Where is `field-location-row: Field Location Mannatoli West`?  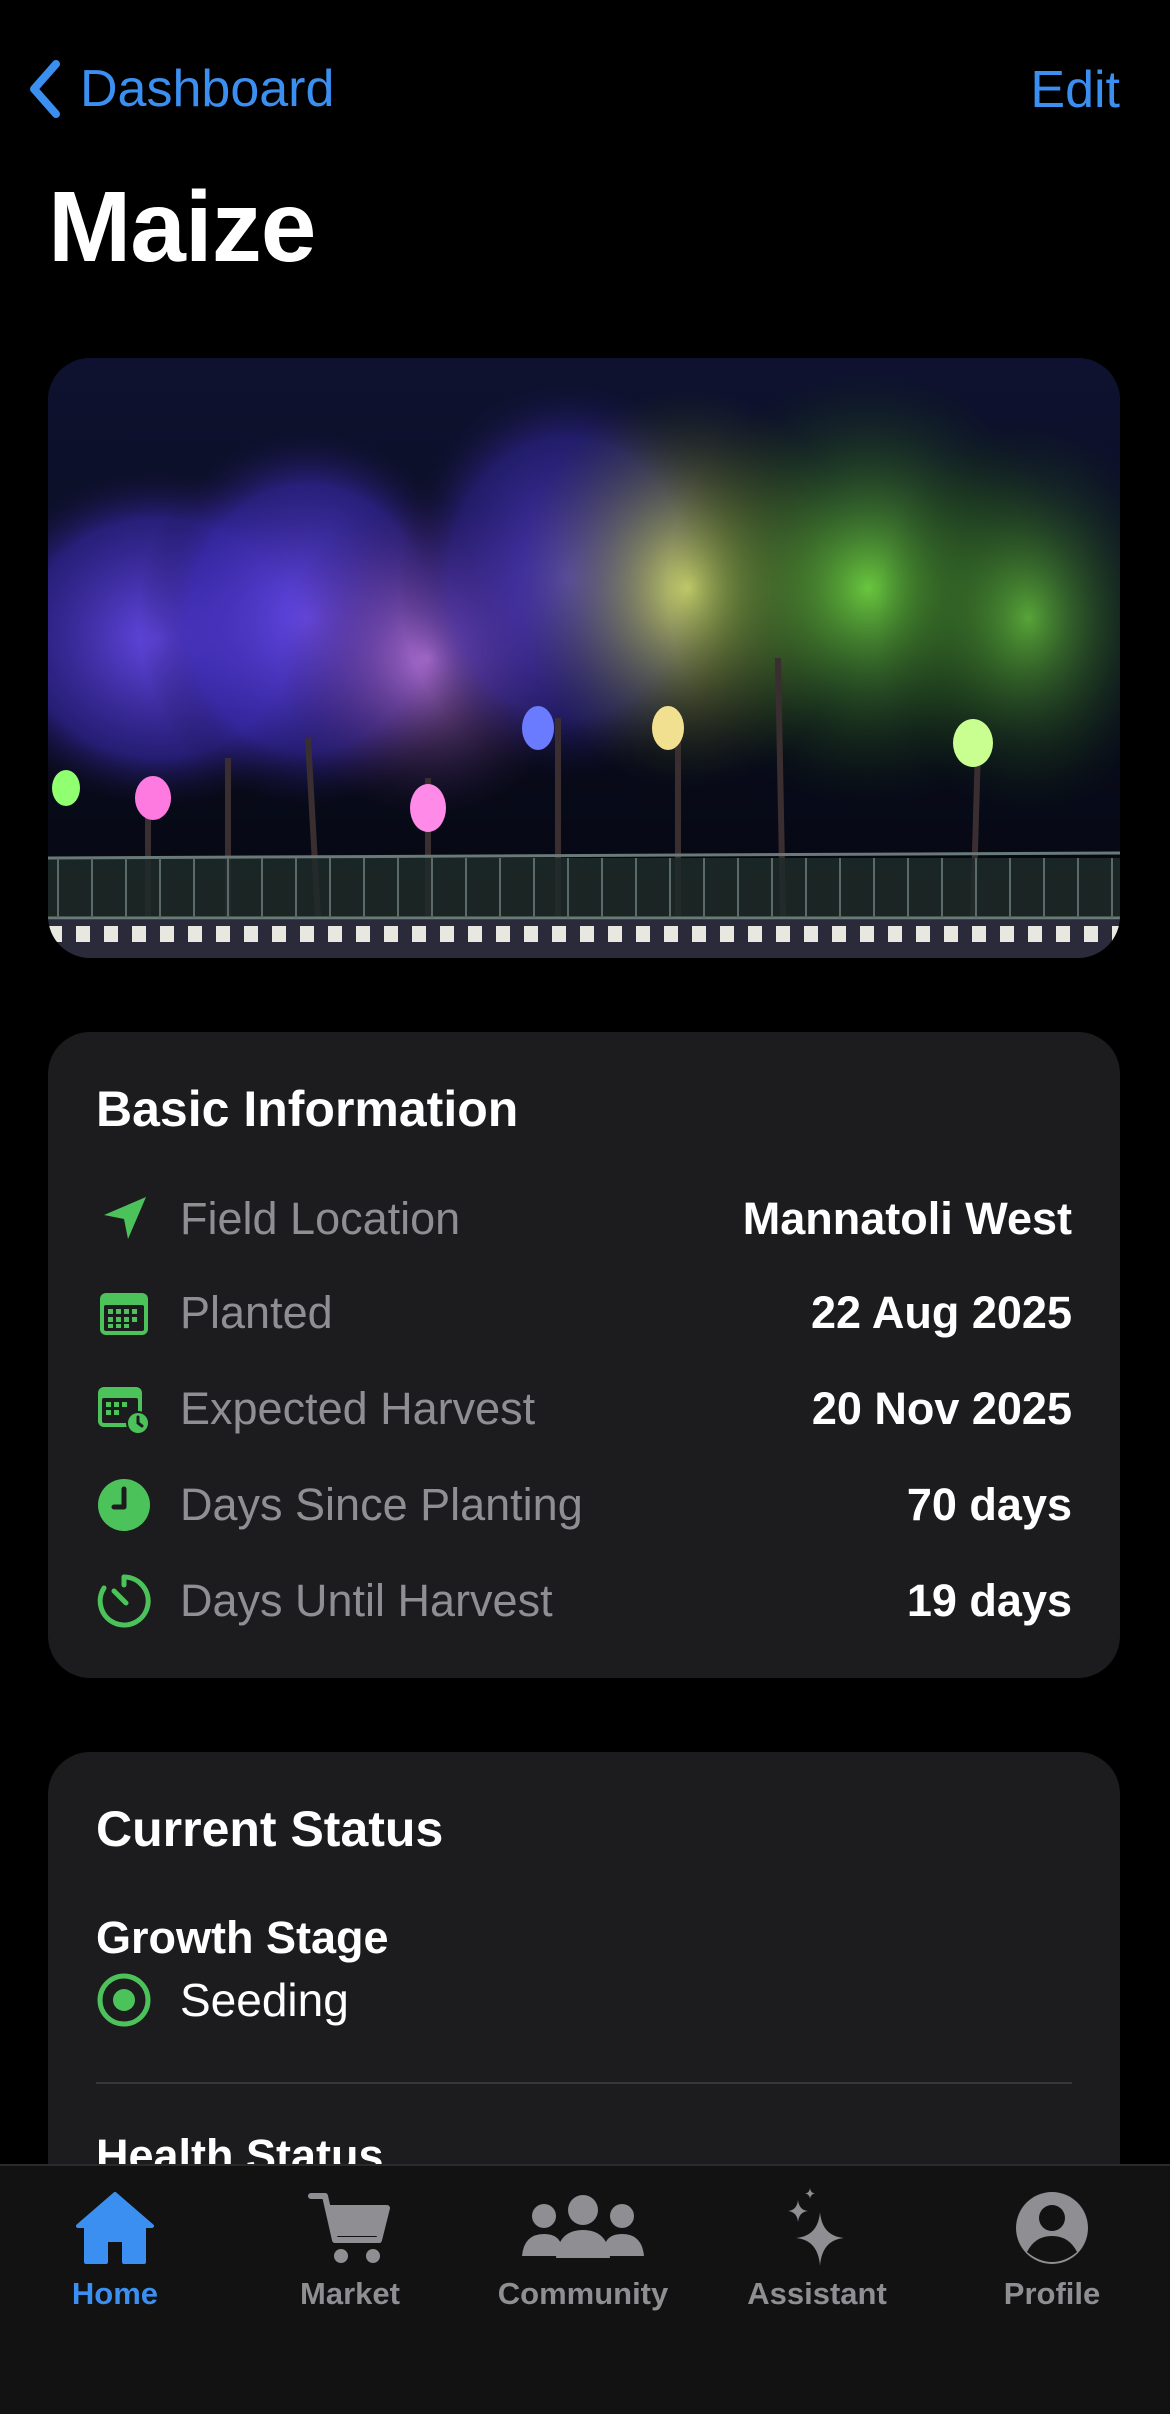 field-location-row: Field Location Mannatoli West is located at coordinates (584, 1219).